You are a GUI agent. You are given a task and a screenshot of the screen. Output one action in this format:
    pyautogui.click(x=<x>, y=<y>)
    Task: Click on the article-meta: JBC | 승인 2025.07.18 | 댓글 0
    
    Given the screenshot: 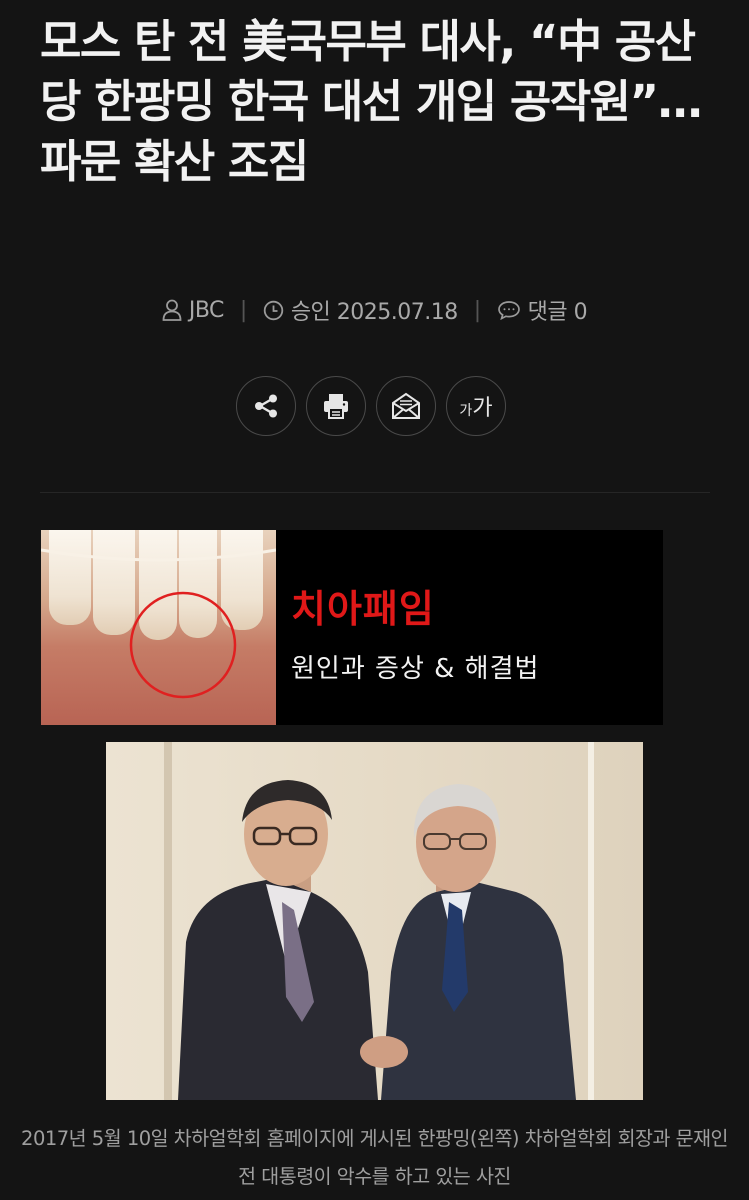 What is the action you would take?
    pyautogui.click(x=374, y=310)
    